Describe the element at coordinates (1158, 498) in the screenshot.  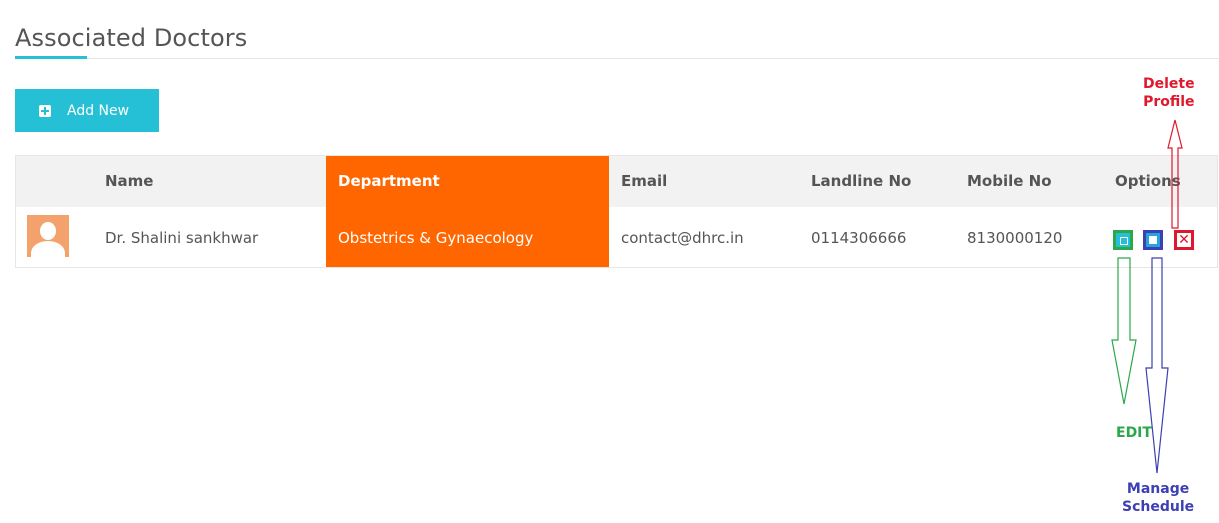
I see `manage-schedule-annotation: Manage Schedule` at that location.